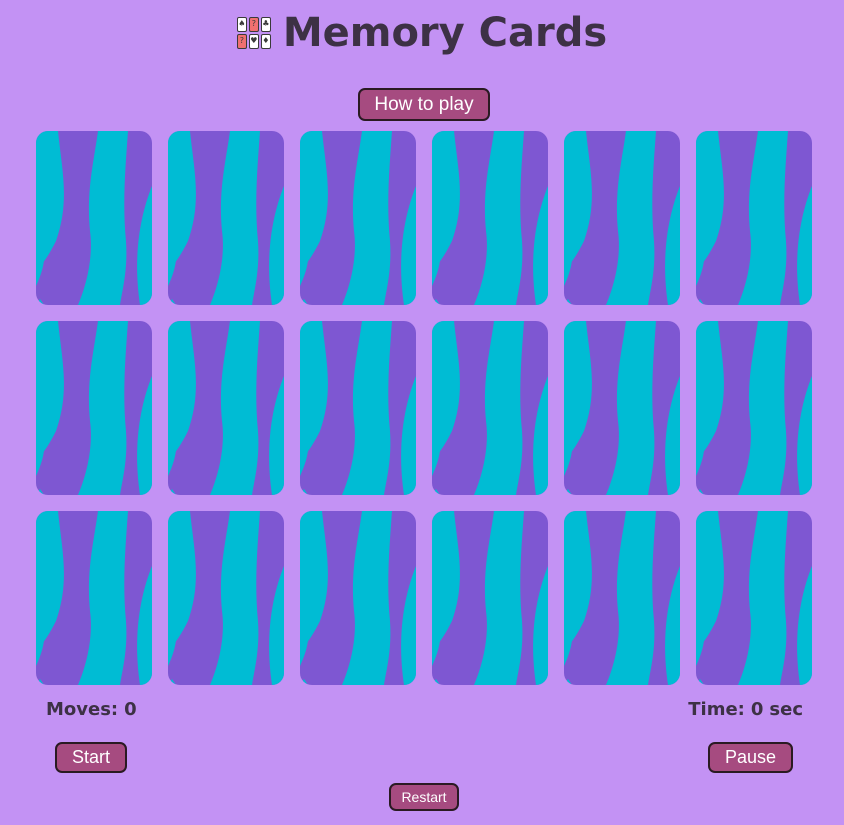 The width and height of the screenshot is (844, 825). I want to click on time-value: 0, so click(757, 709).